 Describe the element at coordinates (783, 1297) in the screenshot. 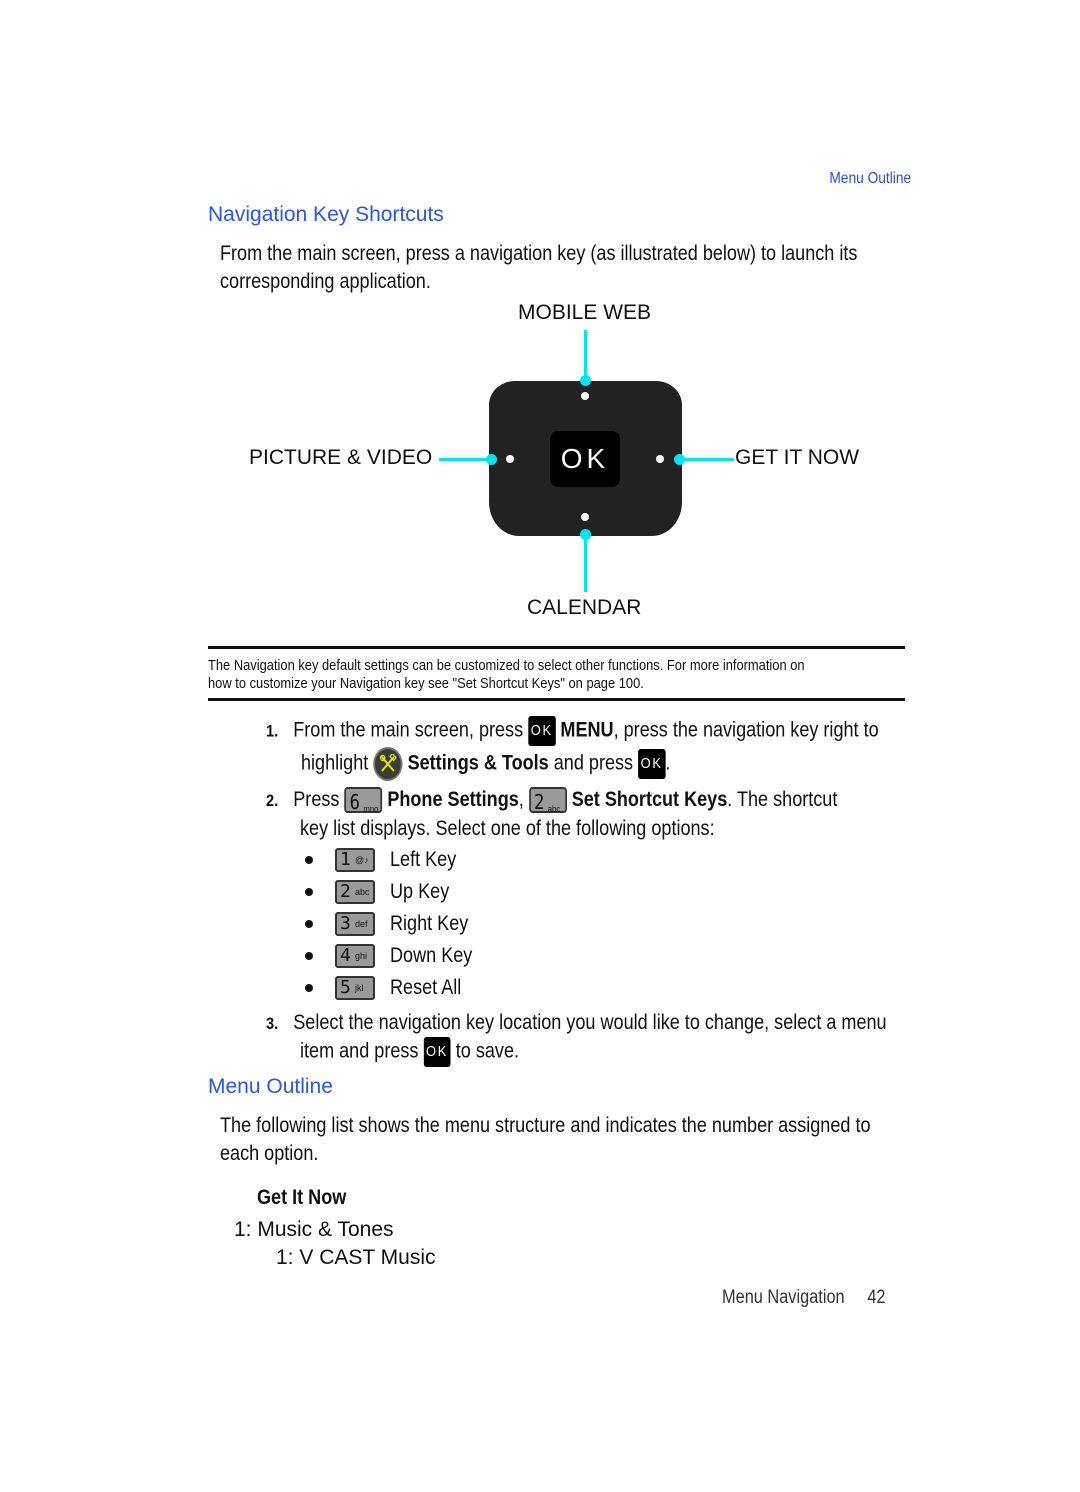

I see `footer-section-name: Menu Navigation` at that location.